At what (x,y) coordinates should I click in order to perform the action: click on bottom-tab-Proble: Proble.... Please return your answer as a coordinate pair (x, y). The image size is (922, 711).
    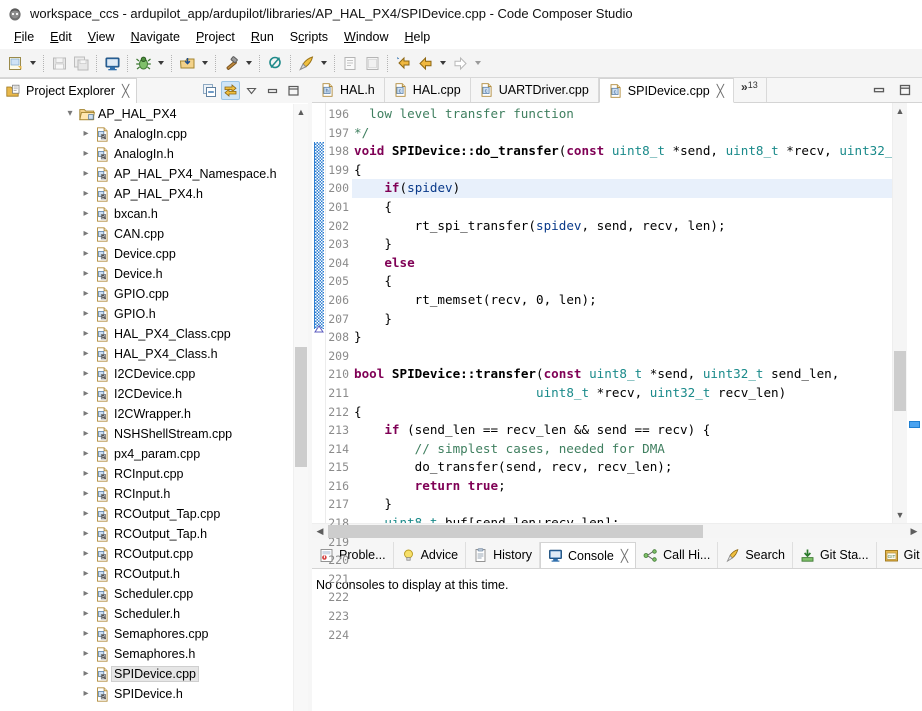
    Looking at the image, I should click on (353, 555).